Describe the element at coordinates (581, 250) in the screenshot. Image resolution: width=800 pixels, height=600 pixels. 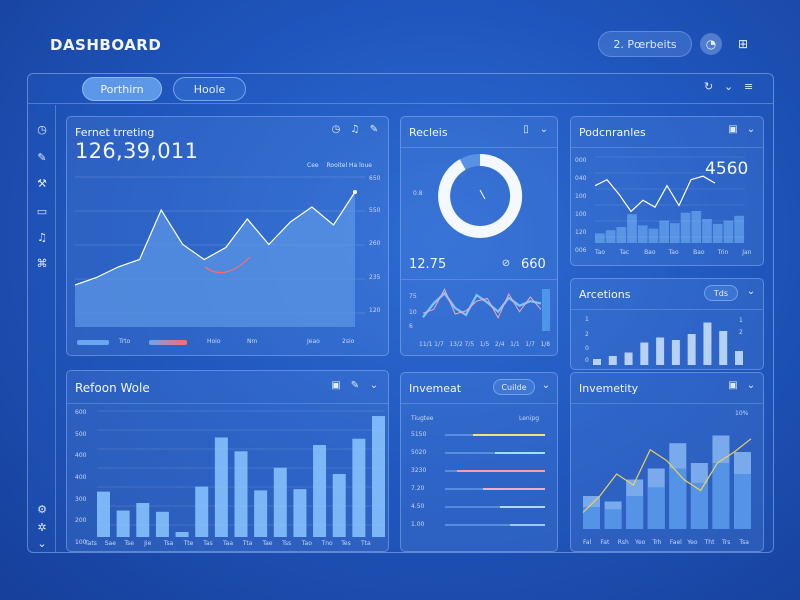
I see `y-tick: 006` at that location.